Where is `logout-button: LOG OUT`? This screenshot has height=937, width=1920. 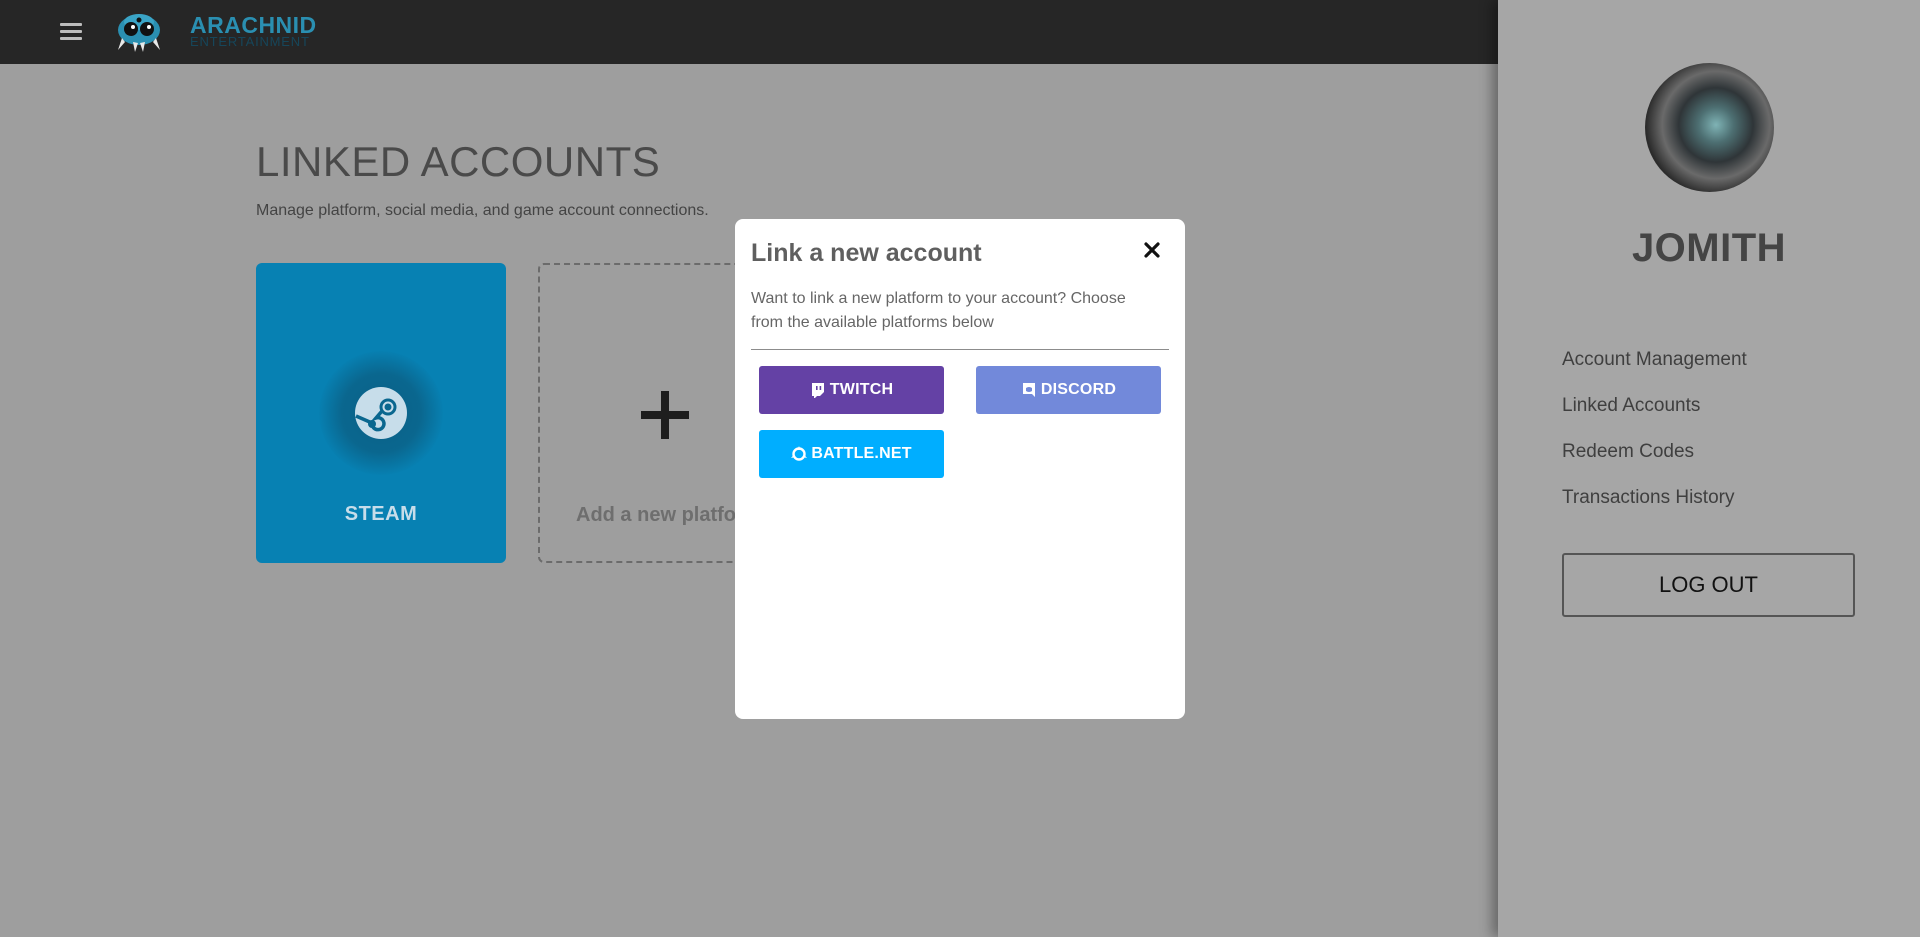
logout-button: LOG OUT is located at coordinates (1708, 585).